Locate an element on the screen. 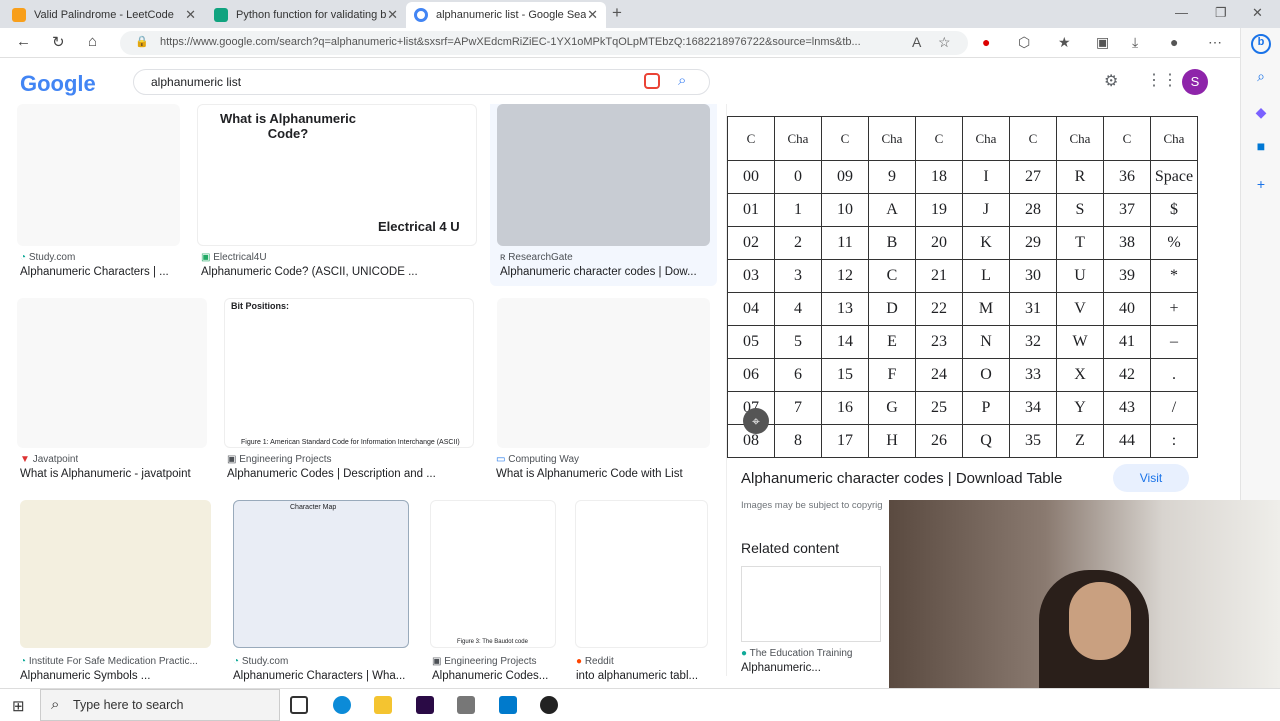  collections-icon: ▣ is located at coordinates (1102, 42).